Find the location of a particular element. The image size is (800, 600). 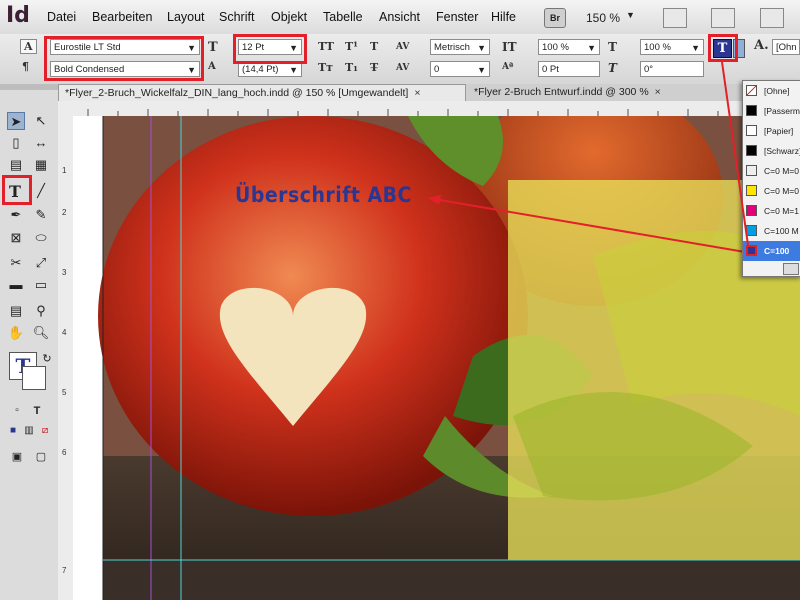

bridge-button: Br is located at coordinates (555, 18).